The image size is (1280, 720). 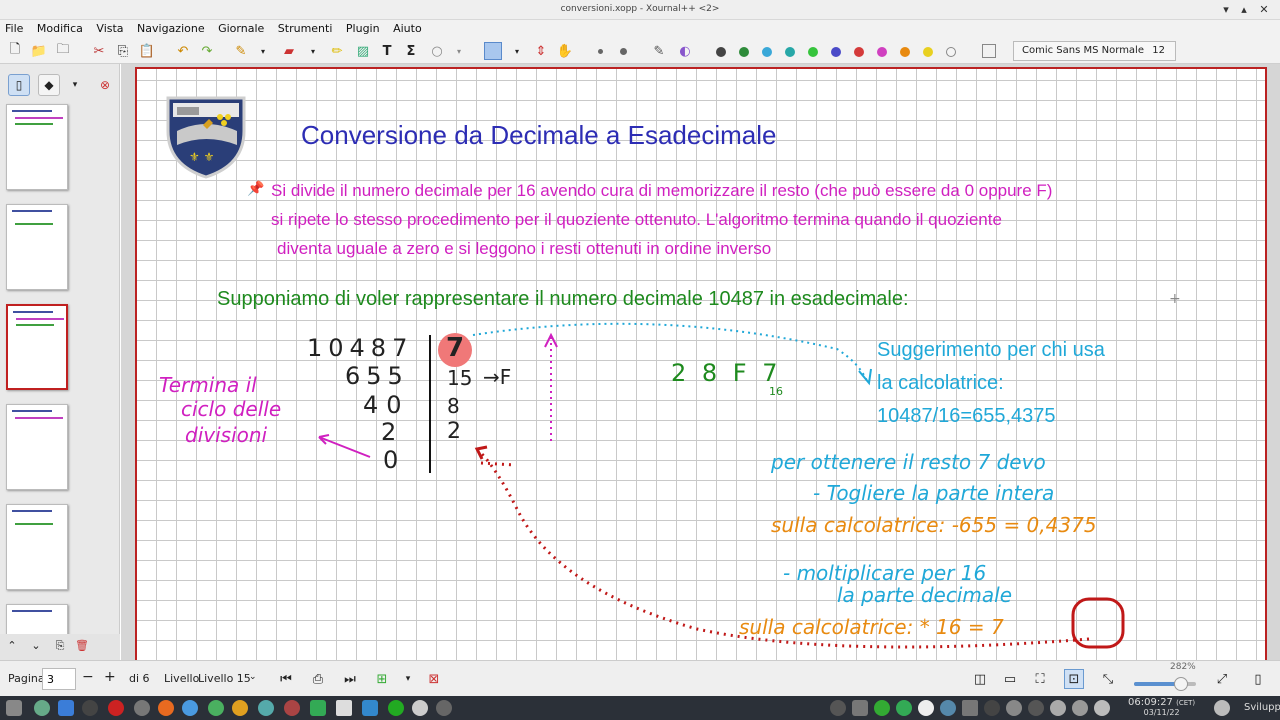 I want to click on menu-vista: Vista, so click(x=109, y=28).